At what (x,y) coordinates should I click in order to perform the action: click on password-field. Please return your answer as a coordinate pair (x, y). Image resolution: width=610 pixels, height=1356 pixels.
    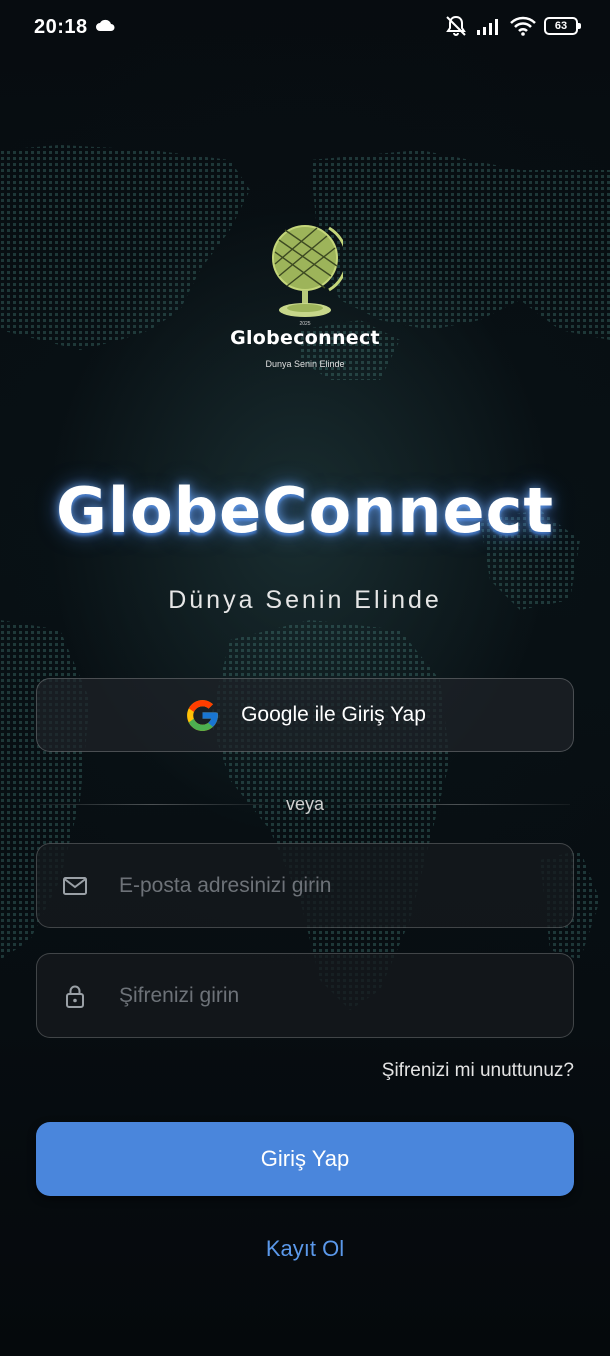
    Looking at the image, I should click on (305, 995).